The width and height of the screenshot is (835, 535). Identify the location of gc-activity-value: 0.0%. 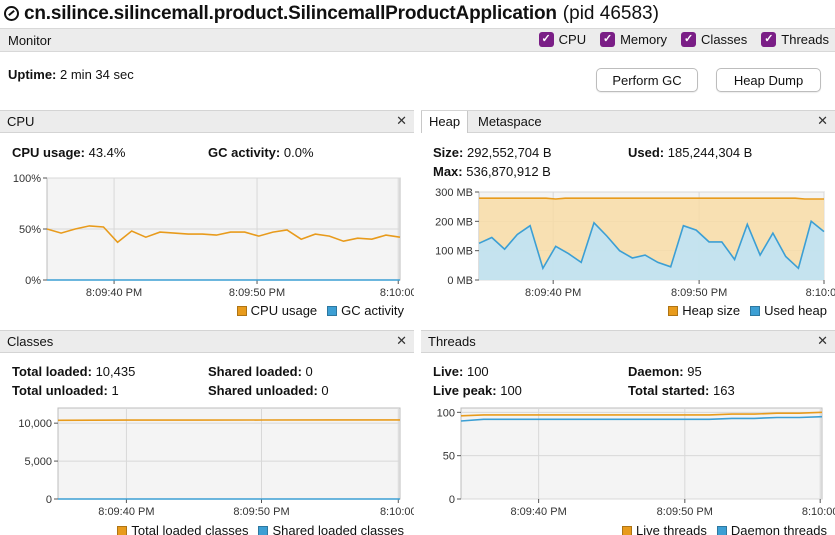
(298, 152).